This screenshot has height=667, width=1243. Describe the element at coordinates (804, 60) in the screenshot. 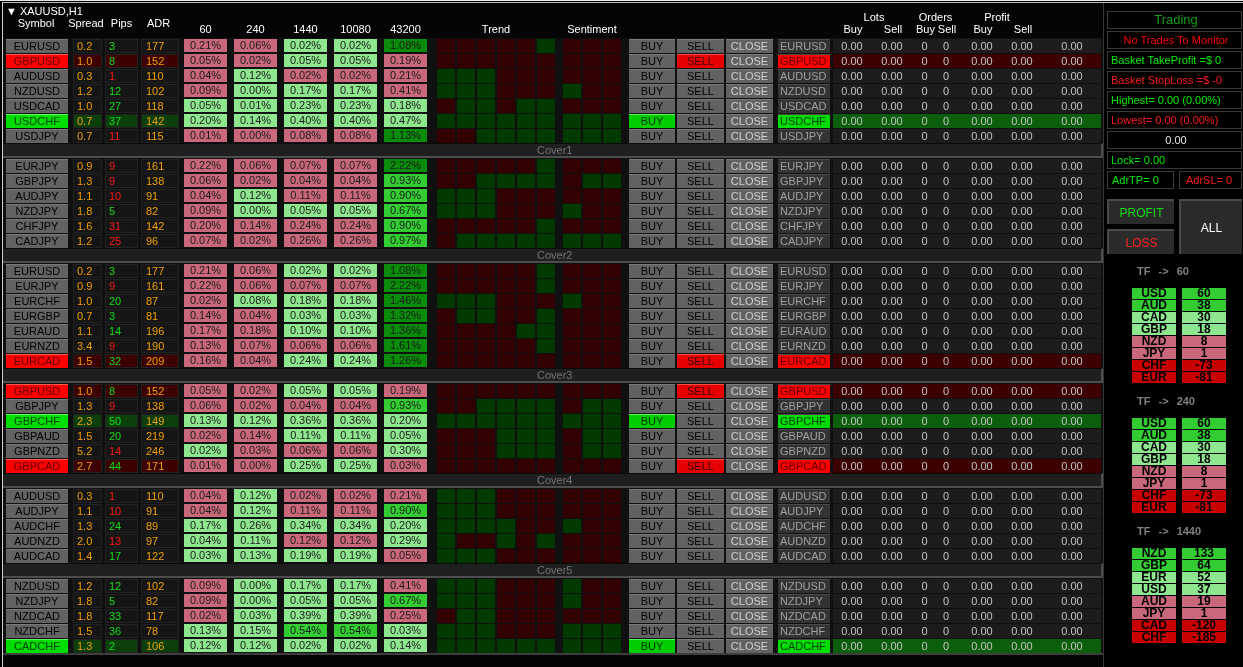

I see `order-symbol-button: GBPUSD` at that location.